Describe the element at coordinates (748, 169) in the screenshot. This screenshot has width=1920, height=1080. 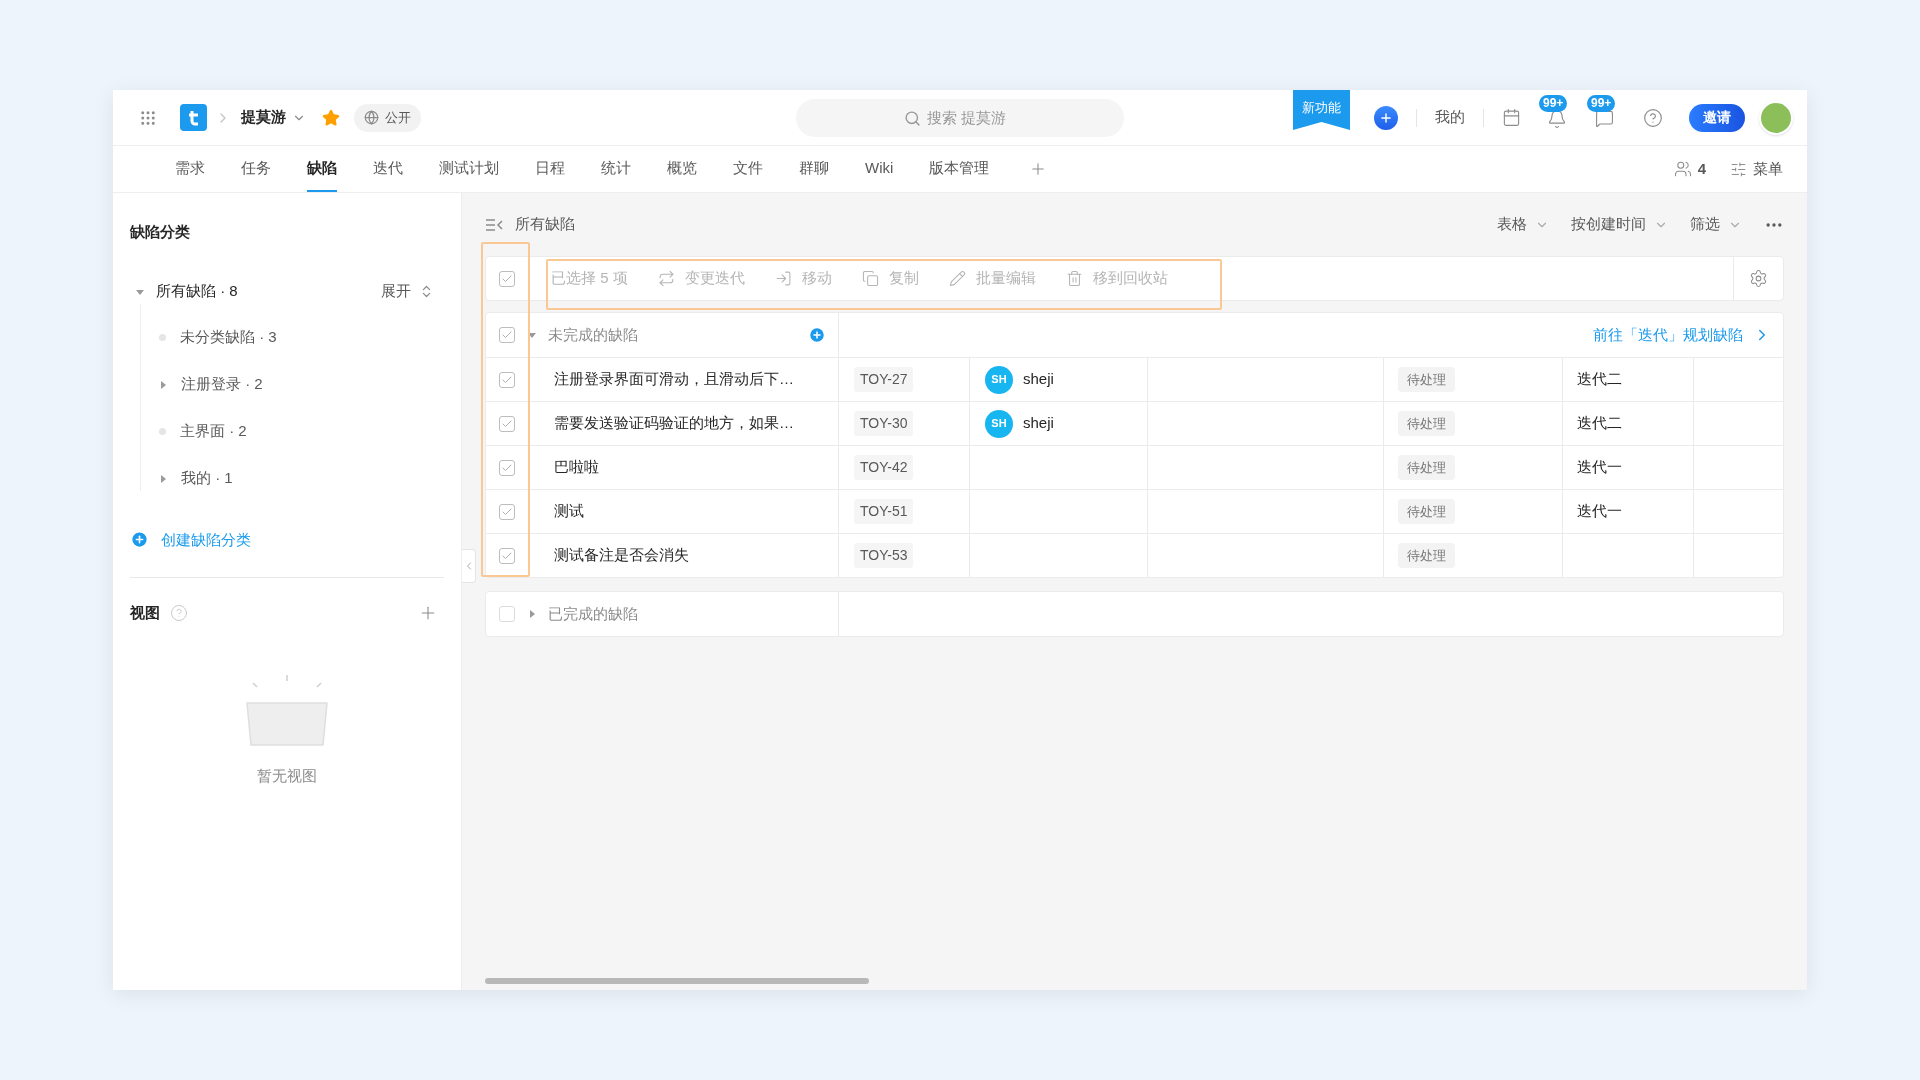
I see `nav-tab: 文件` at that location.